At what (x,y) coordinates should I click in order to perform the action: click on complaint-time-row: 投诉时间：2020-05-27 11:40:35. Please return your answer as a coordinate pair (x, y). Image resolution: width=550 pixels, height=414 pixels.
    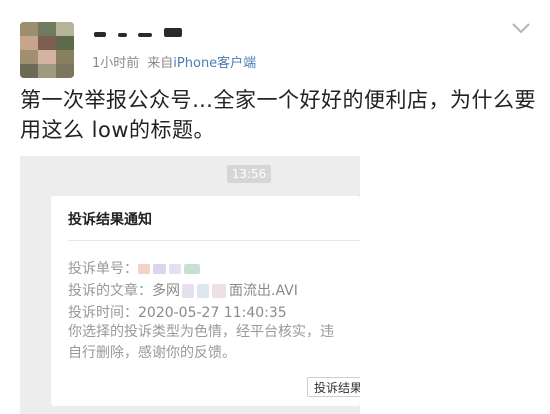
    Looking at the image, I should click on (177, 313).